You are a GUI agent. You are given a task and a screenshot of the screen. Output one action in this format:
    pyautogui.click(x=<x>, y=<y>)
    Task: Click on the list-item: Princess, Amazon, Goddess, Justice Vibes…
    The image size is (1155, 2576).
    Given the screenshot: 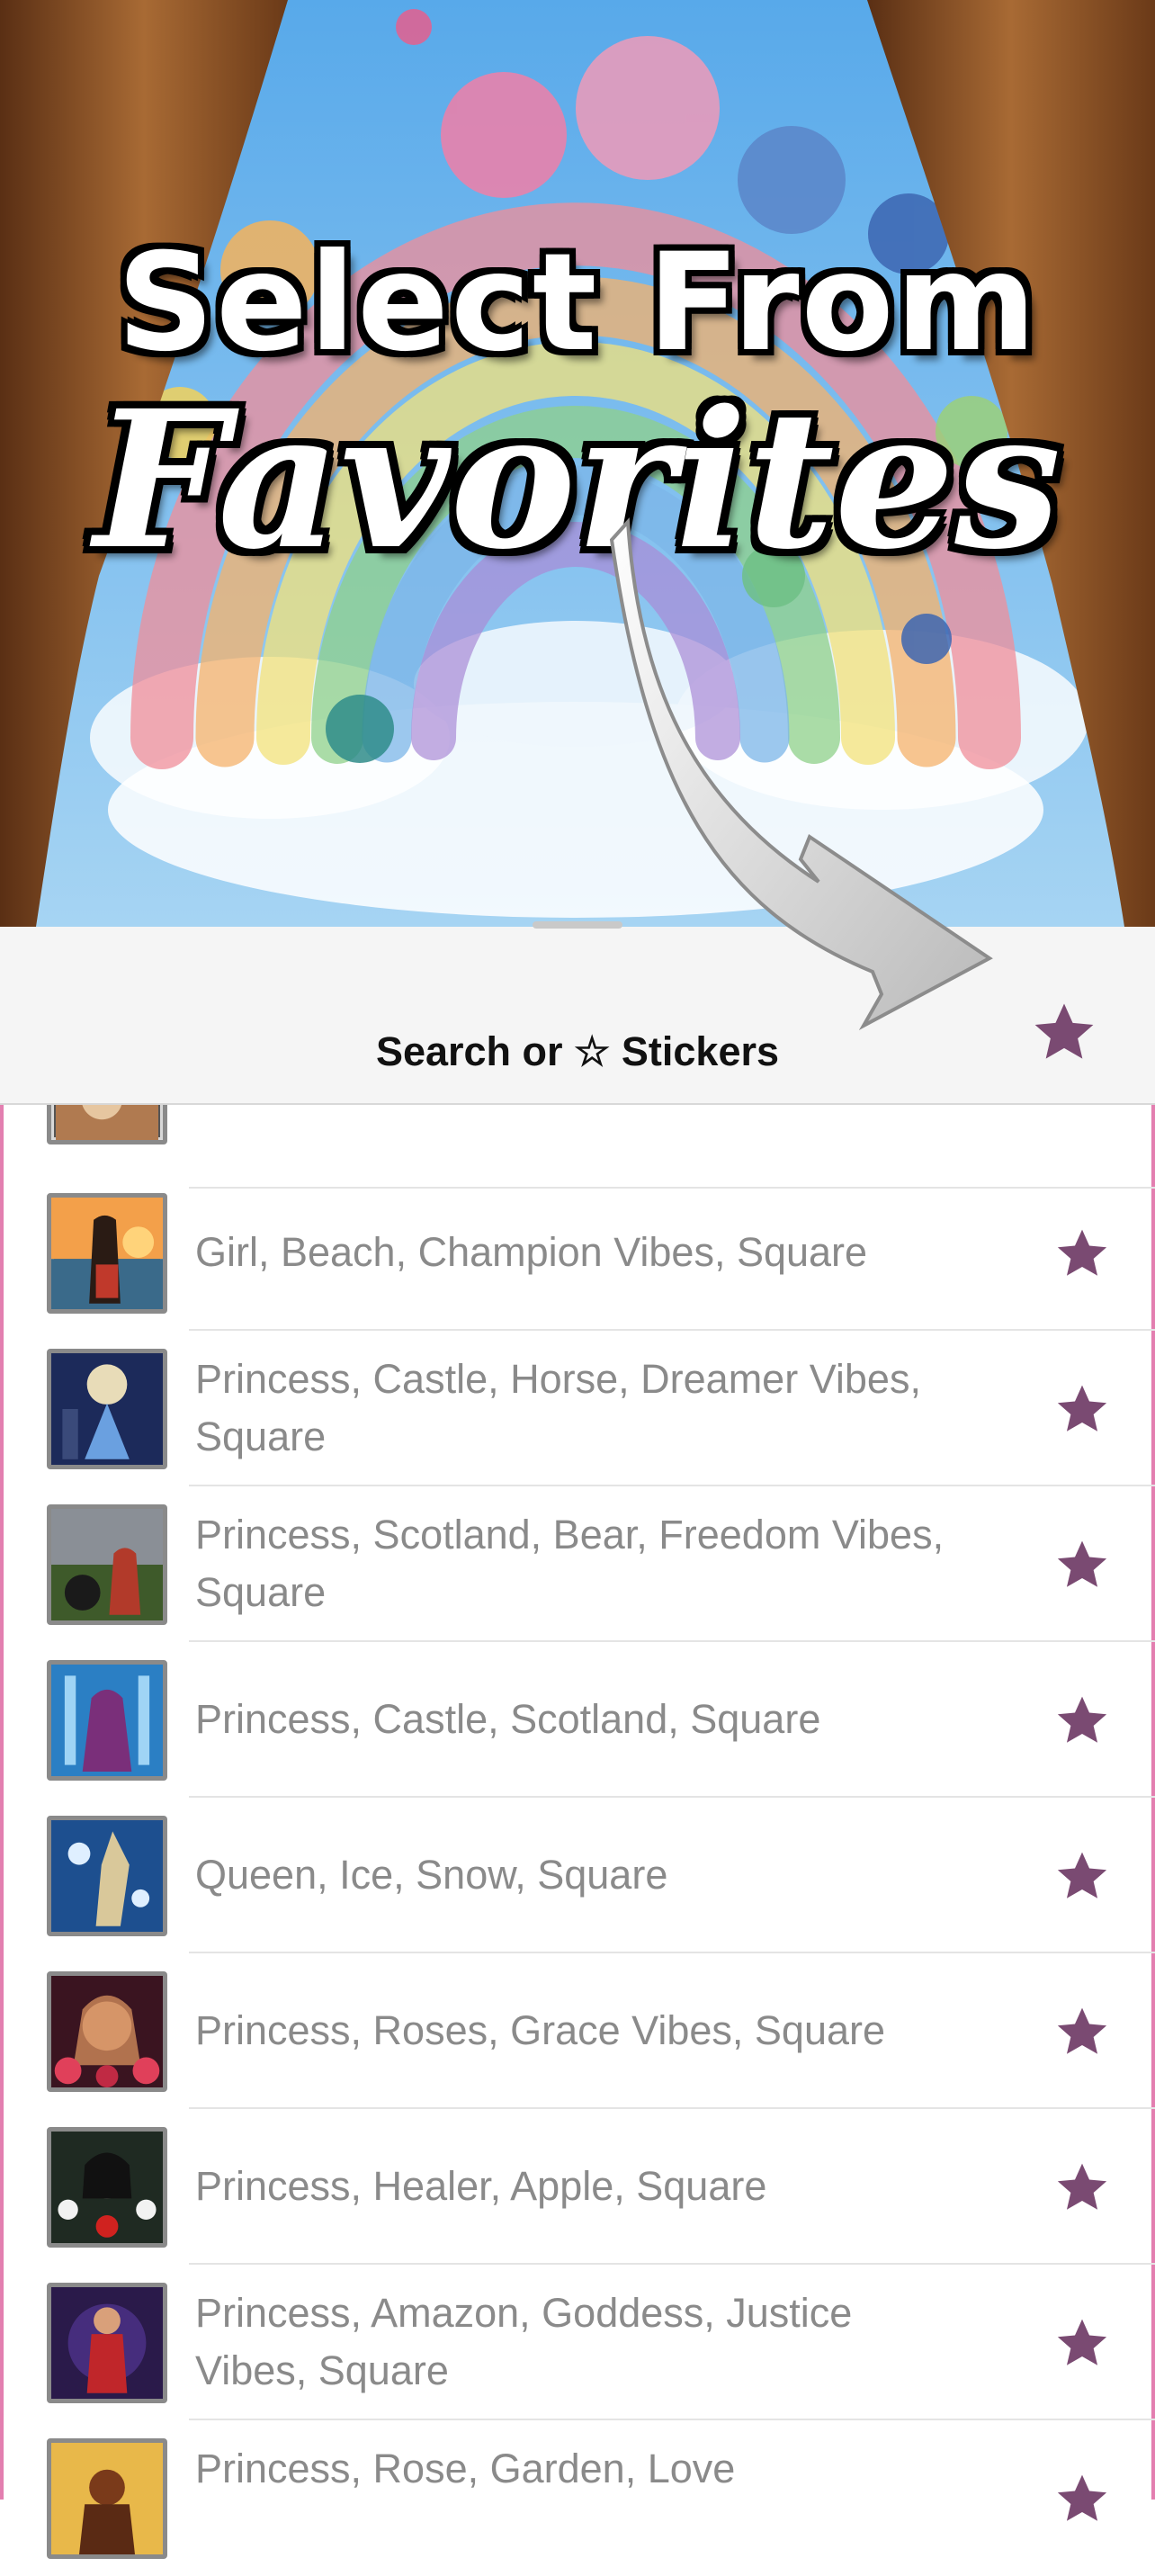 What is the action you would take?
    pyautogui.click(x=577, y=2343)
    